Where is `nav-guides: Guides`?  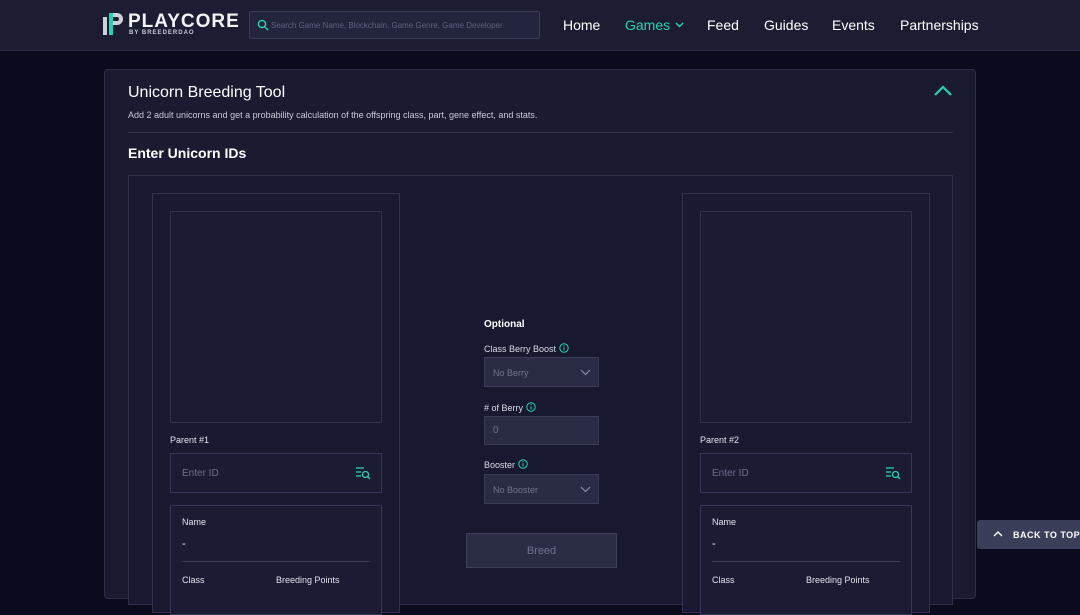
nav-guides: Guides is located at coordinates (786, 25).